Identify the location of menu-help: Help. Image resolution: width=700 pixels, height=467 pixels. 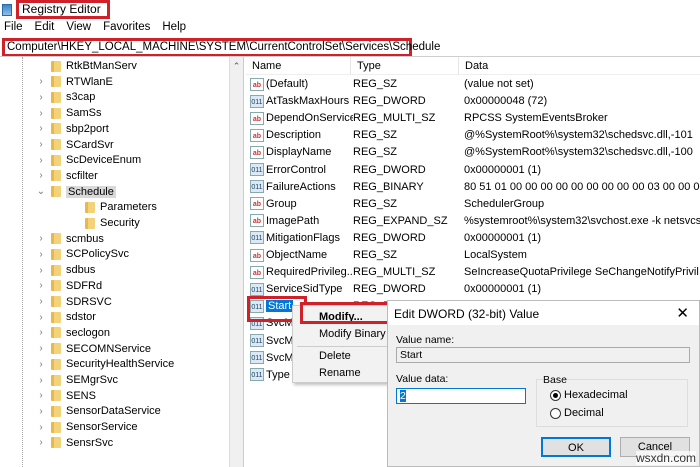
(174, 27).